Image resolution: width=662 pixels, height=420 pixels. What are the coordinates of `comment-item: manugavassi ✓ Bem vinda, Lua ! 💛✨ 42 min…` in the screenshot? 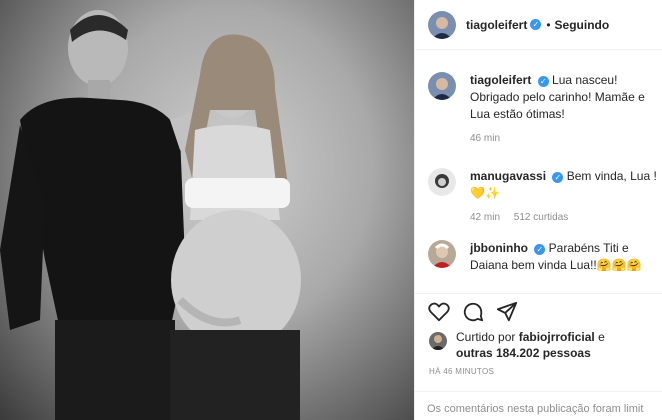 It's located at (538, 195).